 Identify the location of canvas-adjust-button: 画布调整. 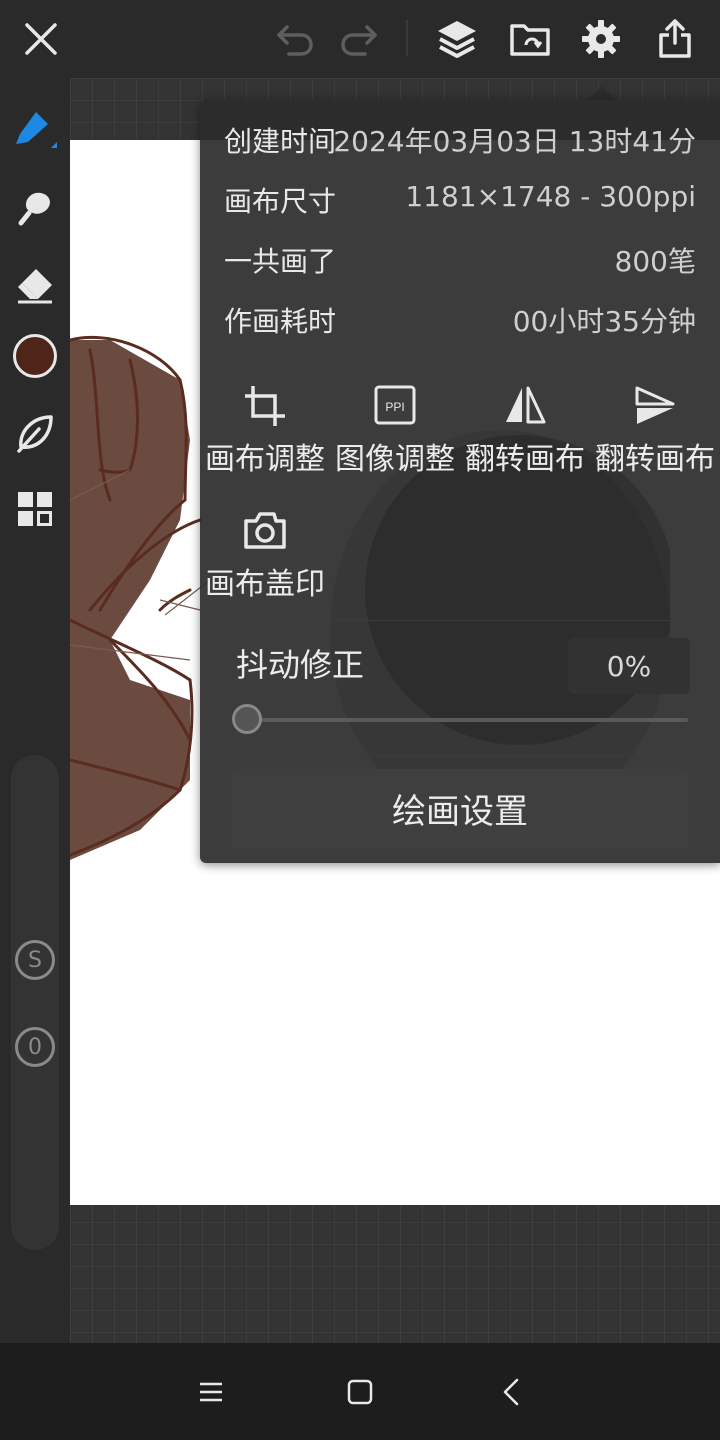
(265, 425).